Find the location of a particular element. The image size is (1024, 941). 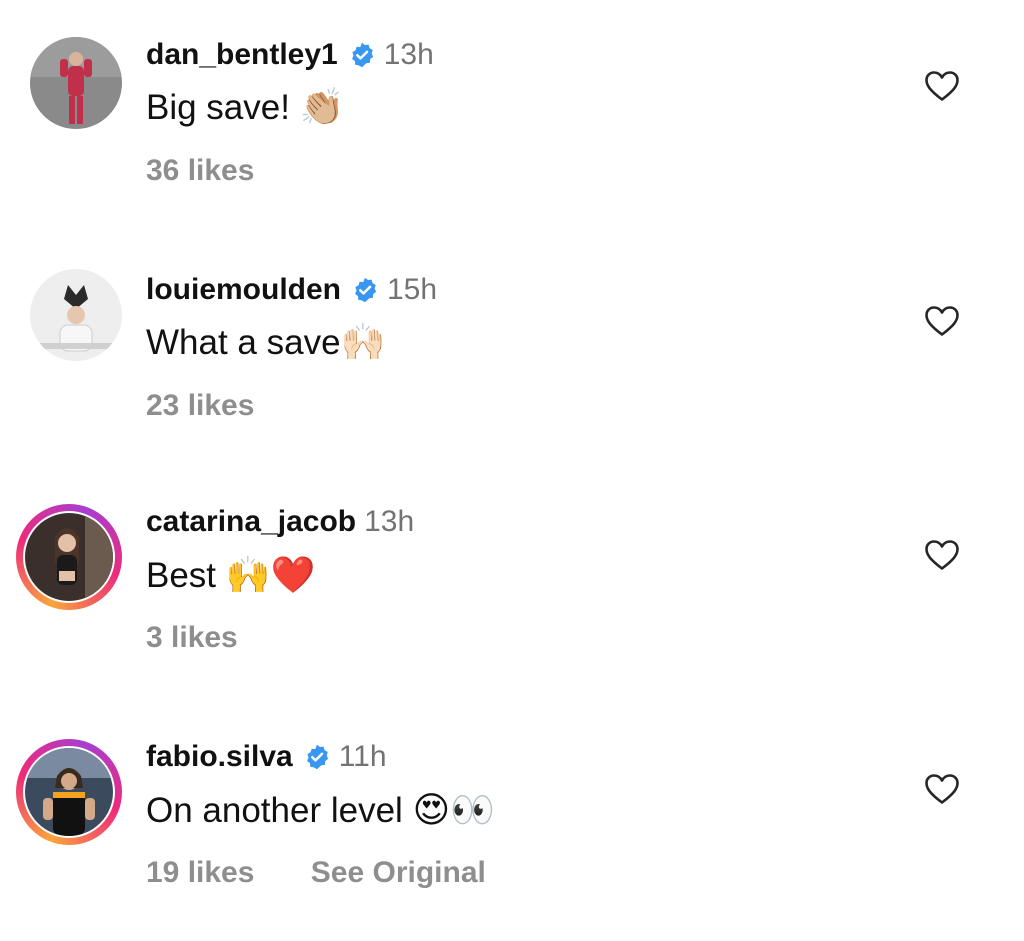

likes-count: 19 likes is located at coordinates (200, 872).